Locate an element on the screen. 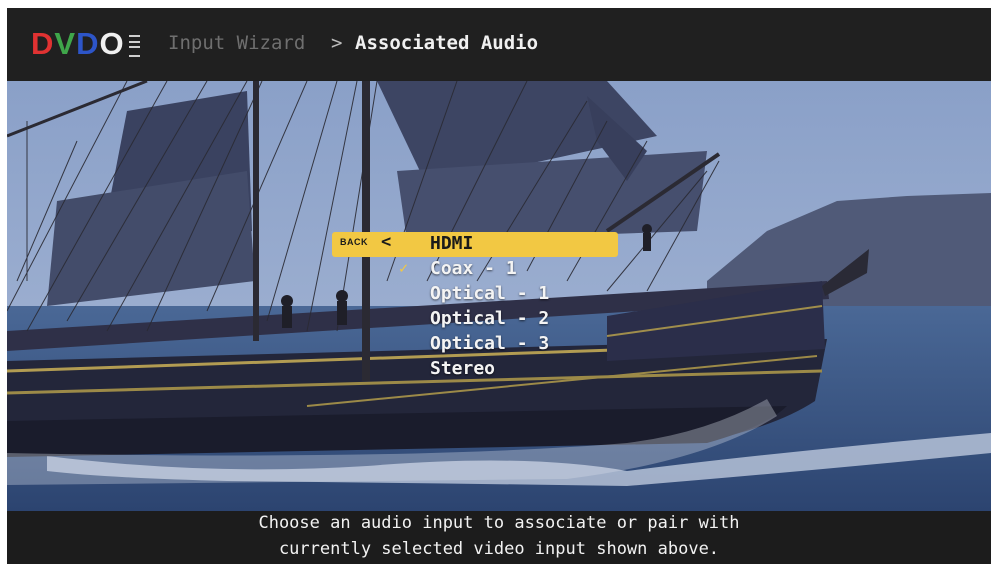  menu-item-optical-3: Optical - 3 is located at coordinates (489, 343).